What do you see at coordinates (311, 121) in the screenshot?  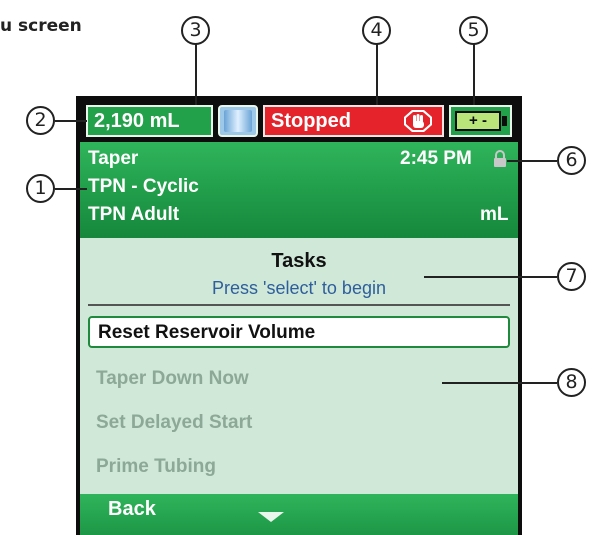 I see `pump-state-label: Stopped` at bounding box center [311, 121].